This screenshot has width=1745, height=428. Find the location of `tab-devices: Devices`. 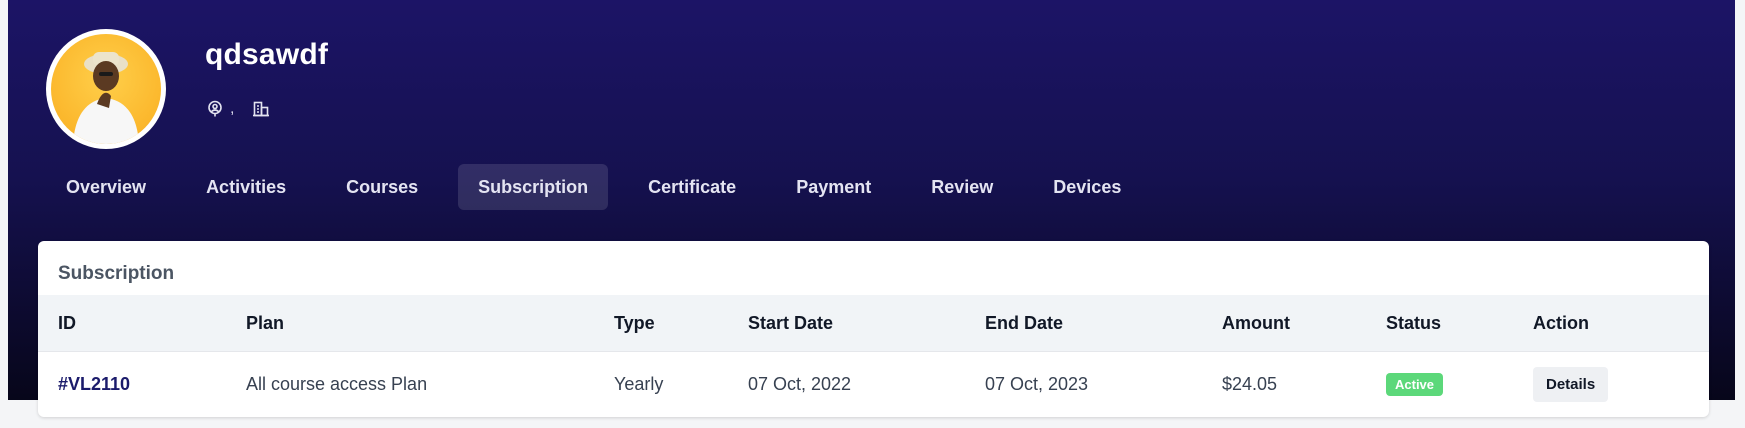

tab-devices: Devices is located at coordinates (1087, 187).